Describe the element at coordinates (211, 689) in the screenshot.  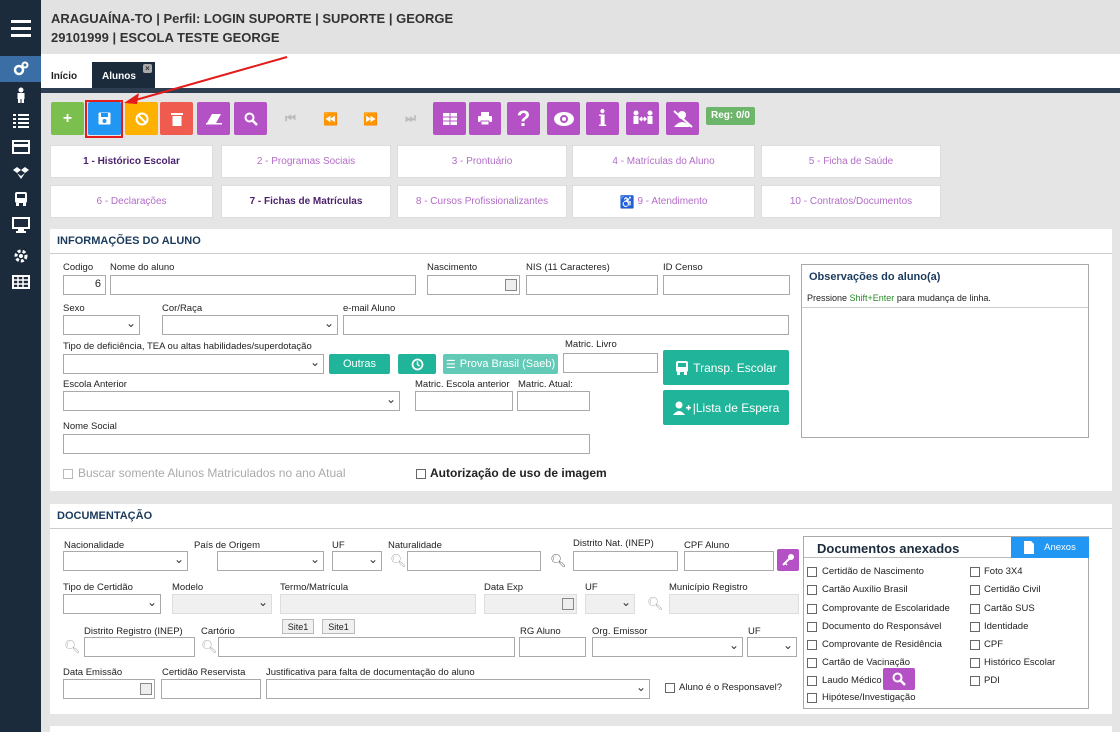
I see `reservista-field` at that location.